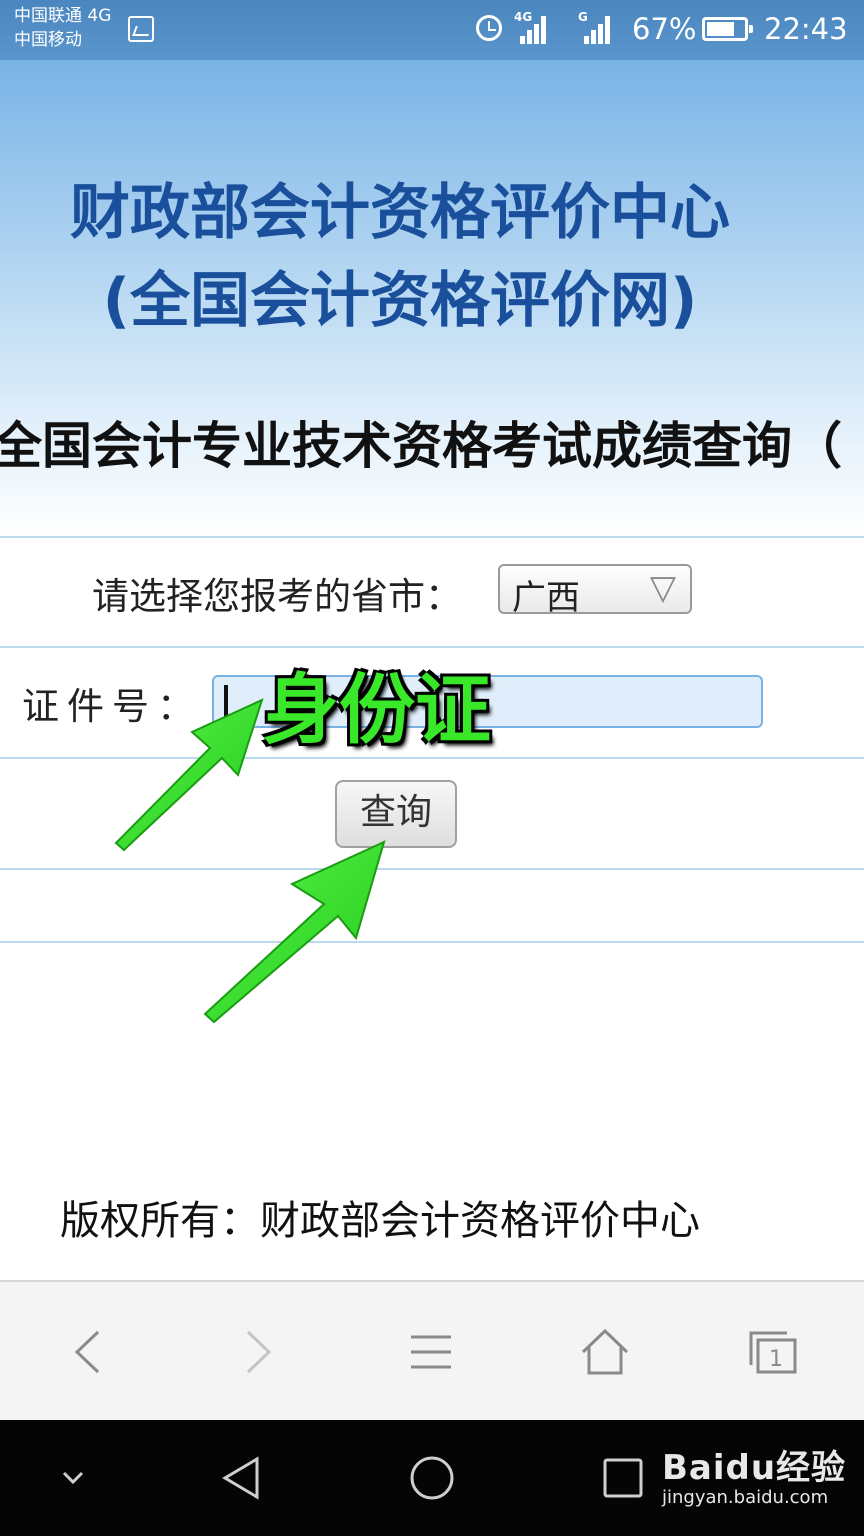 Image resolution: width=864 pixels, height=1536 pixels. What do you see at coordinates (241, 1478) in the screenshot?
I see `back-triangle-icon` at bounding box center [241, 1478].